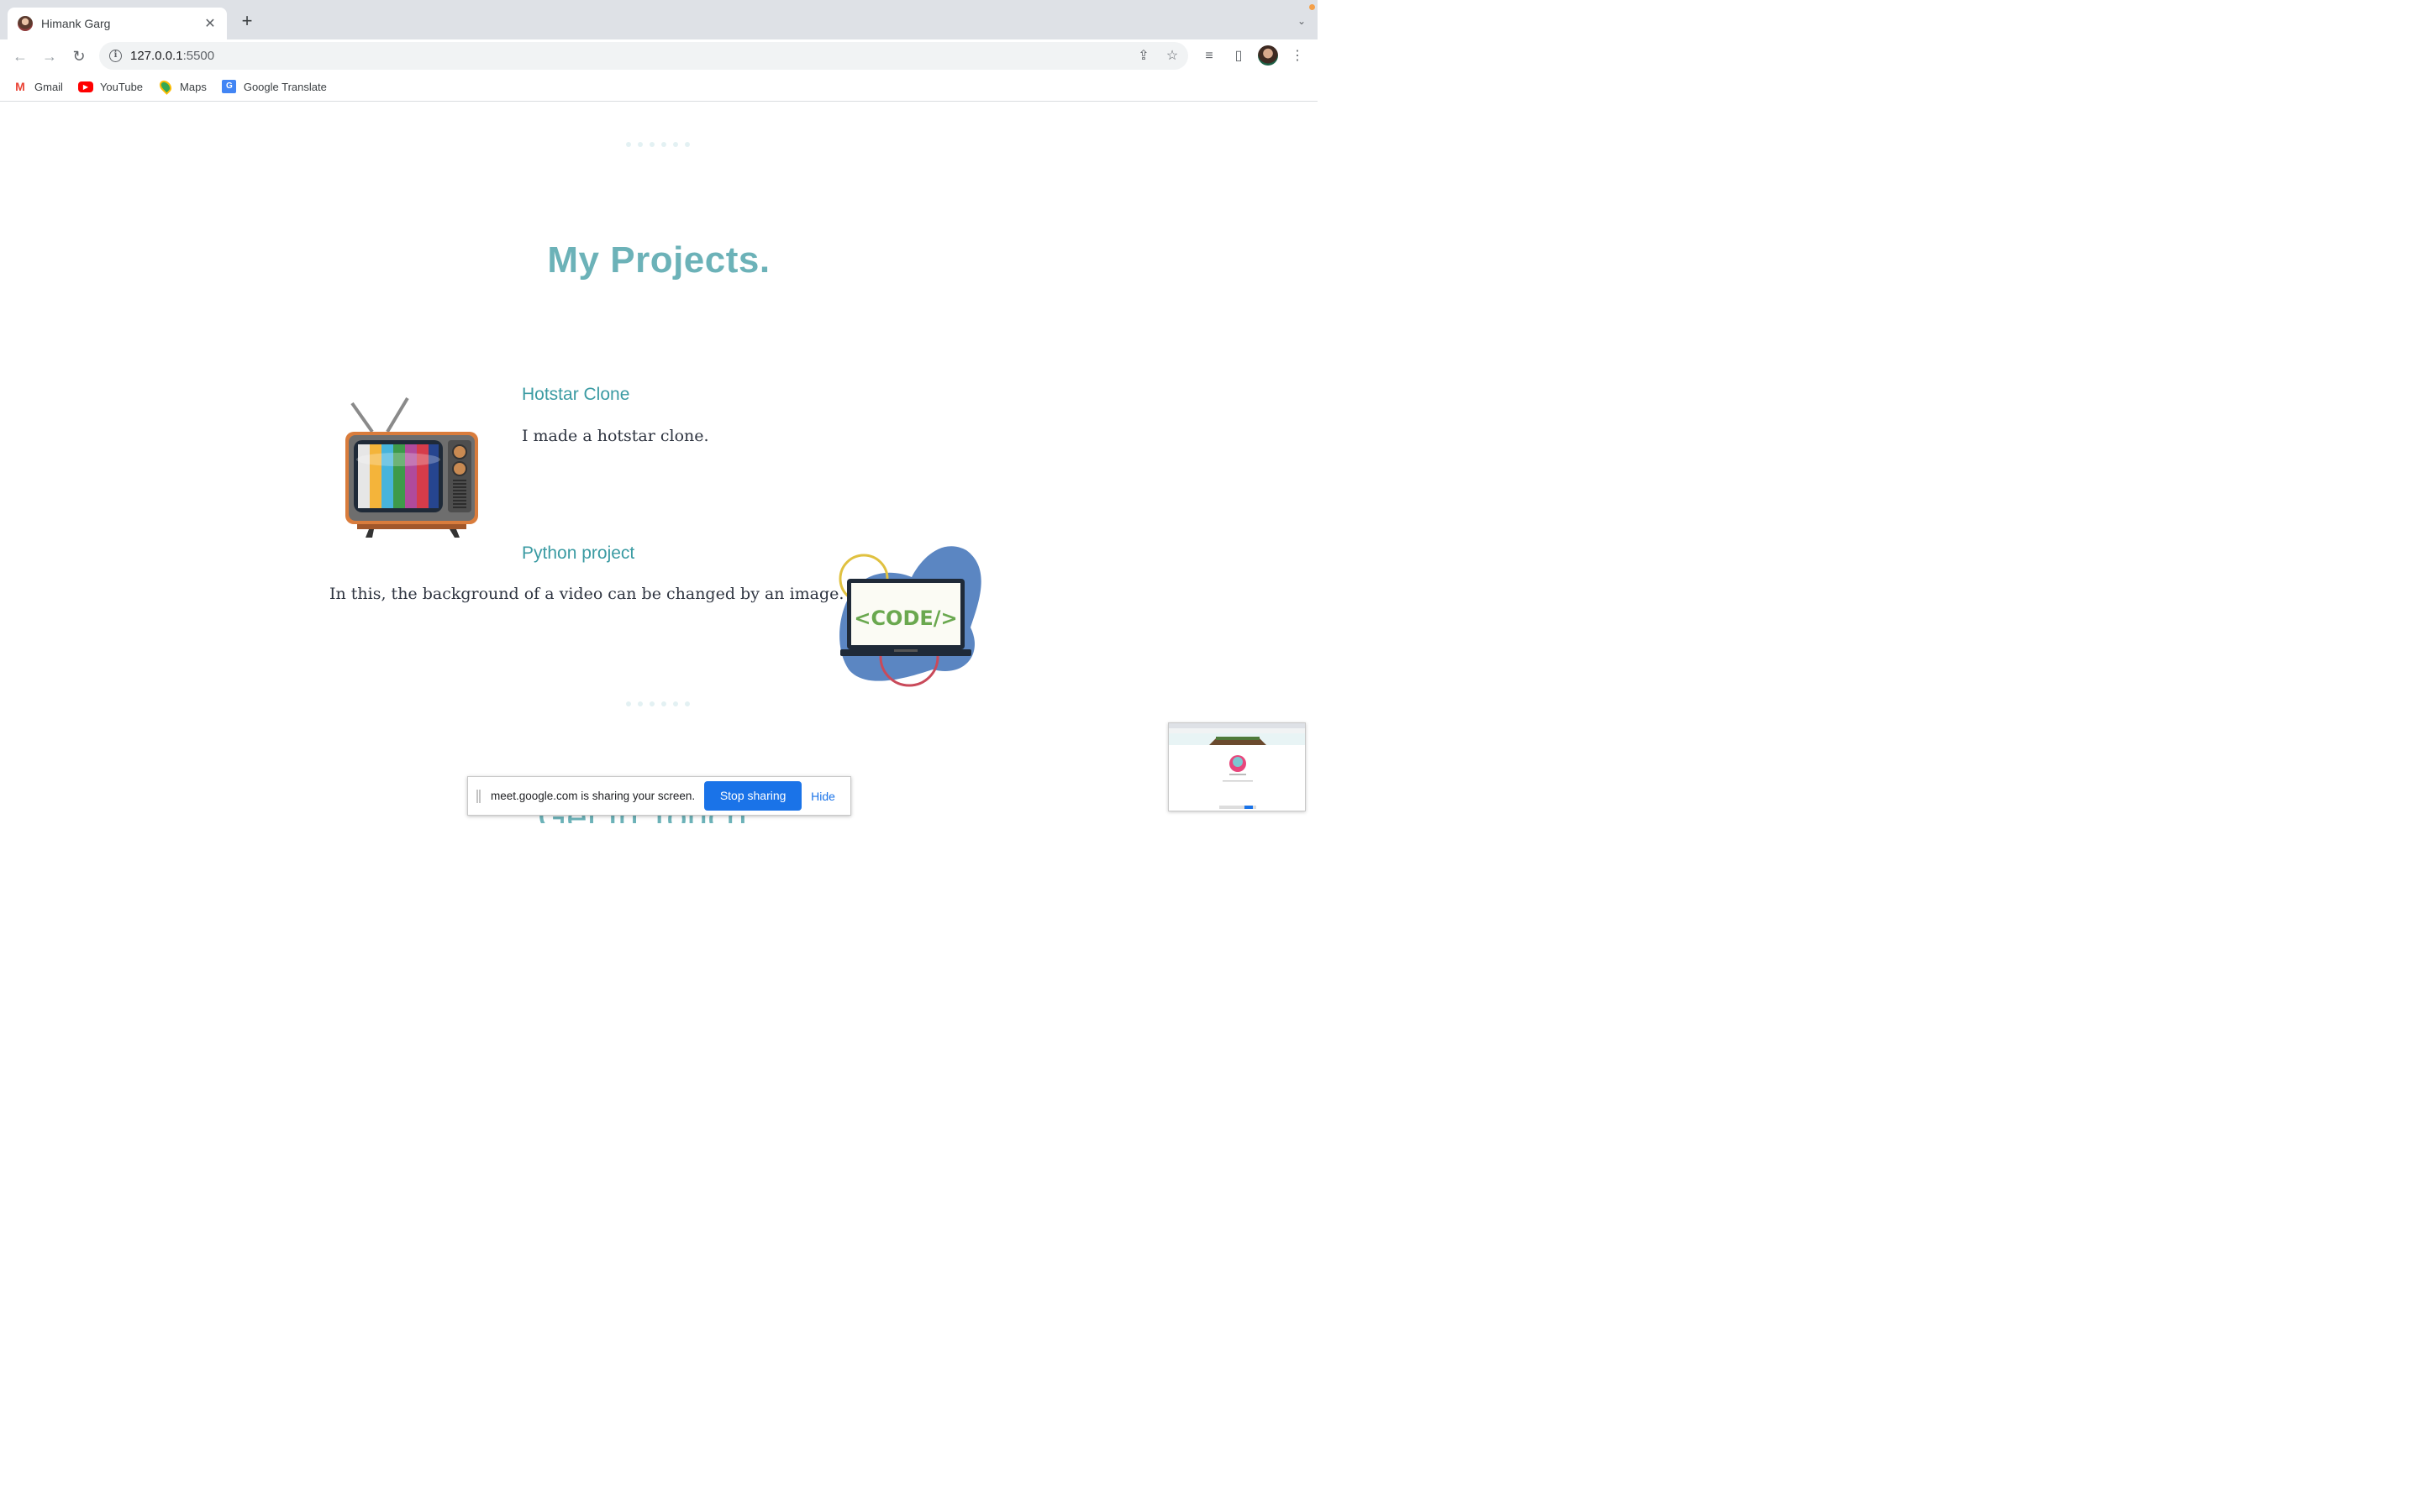 The width and height of the screenshot is (2420, 1512). I want to click on tab-title: Himank Garg, so click(76, 23).